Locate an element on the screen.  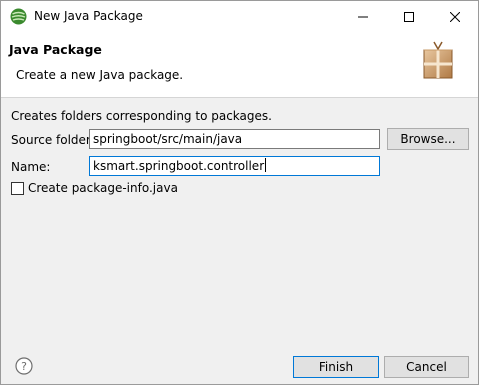
close-button is located at coordinates (455, 16).